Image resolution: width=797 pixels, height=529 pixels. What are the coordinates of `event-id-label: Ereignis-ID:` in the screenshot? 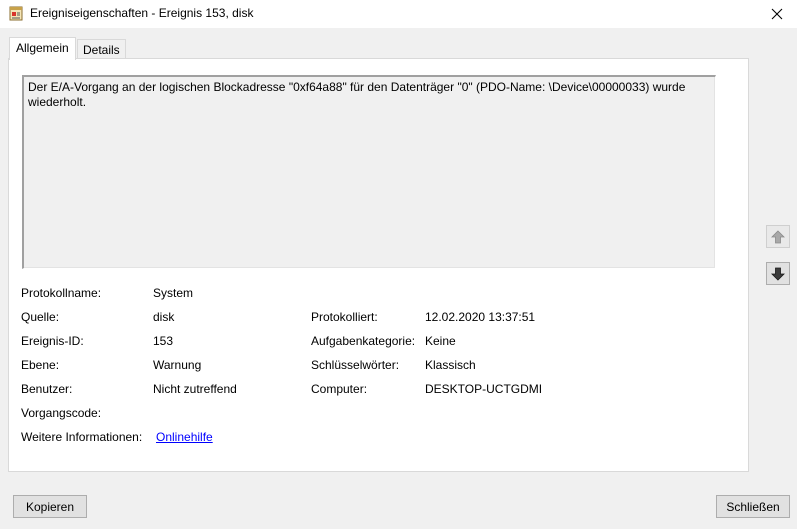 It's located at (52, 341).